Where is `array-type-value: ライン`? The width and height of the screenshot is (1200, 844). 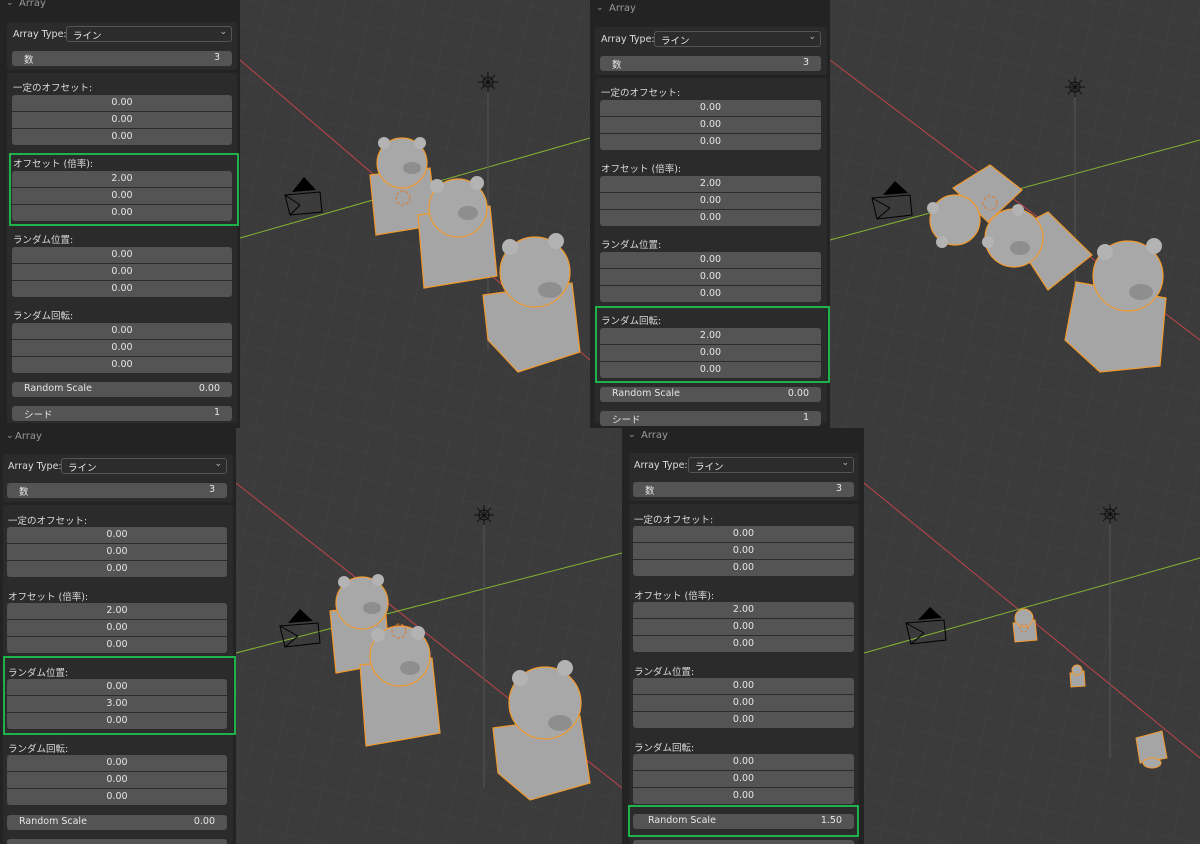
array-type-value: ライン is located at coordinates (87, 36).